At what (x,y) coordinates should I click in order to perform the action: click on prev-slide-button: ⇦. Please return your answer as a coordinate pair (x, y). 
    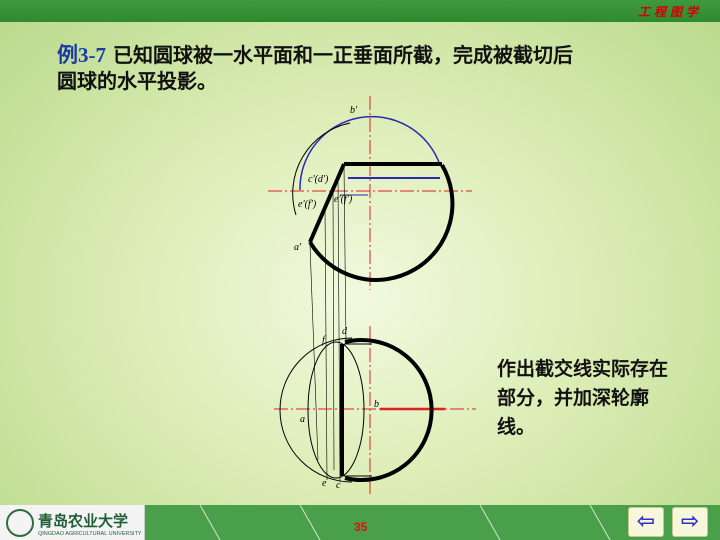
    Looking at the image, I should click on (646, 522).